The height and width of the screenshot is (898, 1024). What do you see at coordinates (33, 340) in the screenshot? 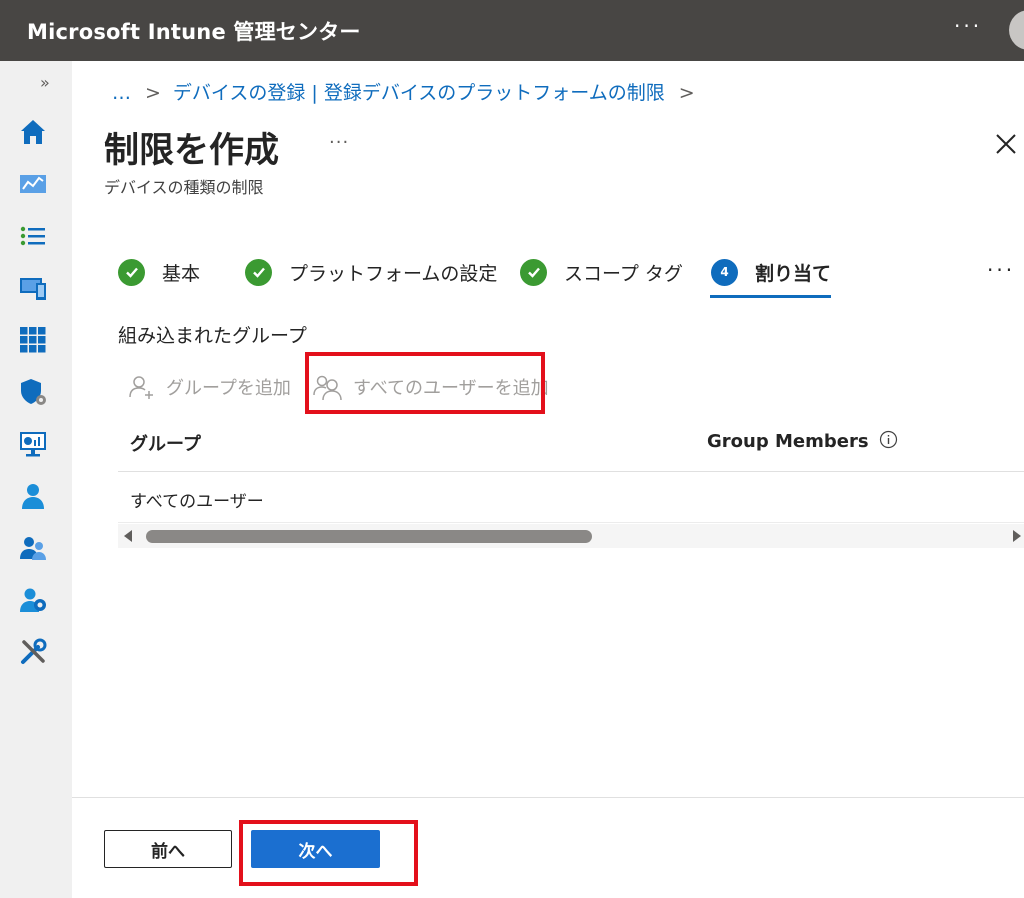
I see `apps-icon` at bounding box center [33, 340].